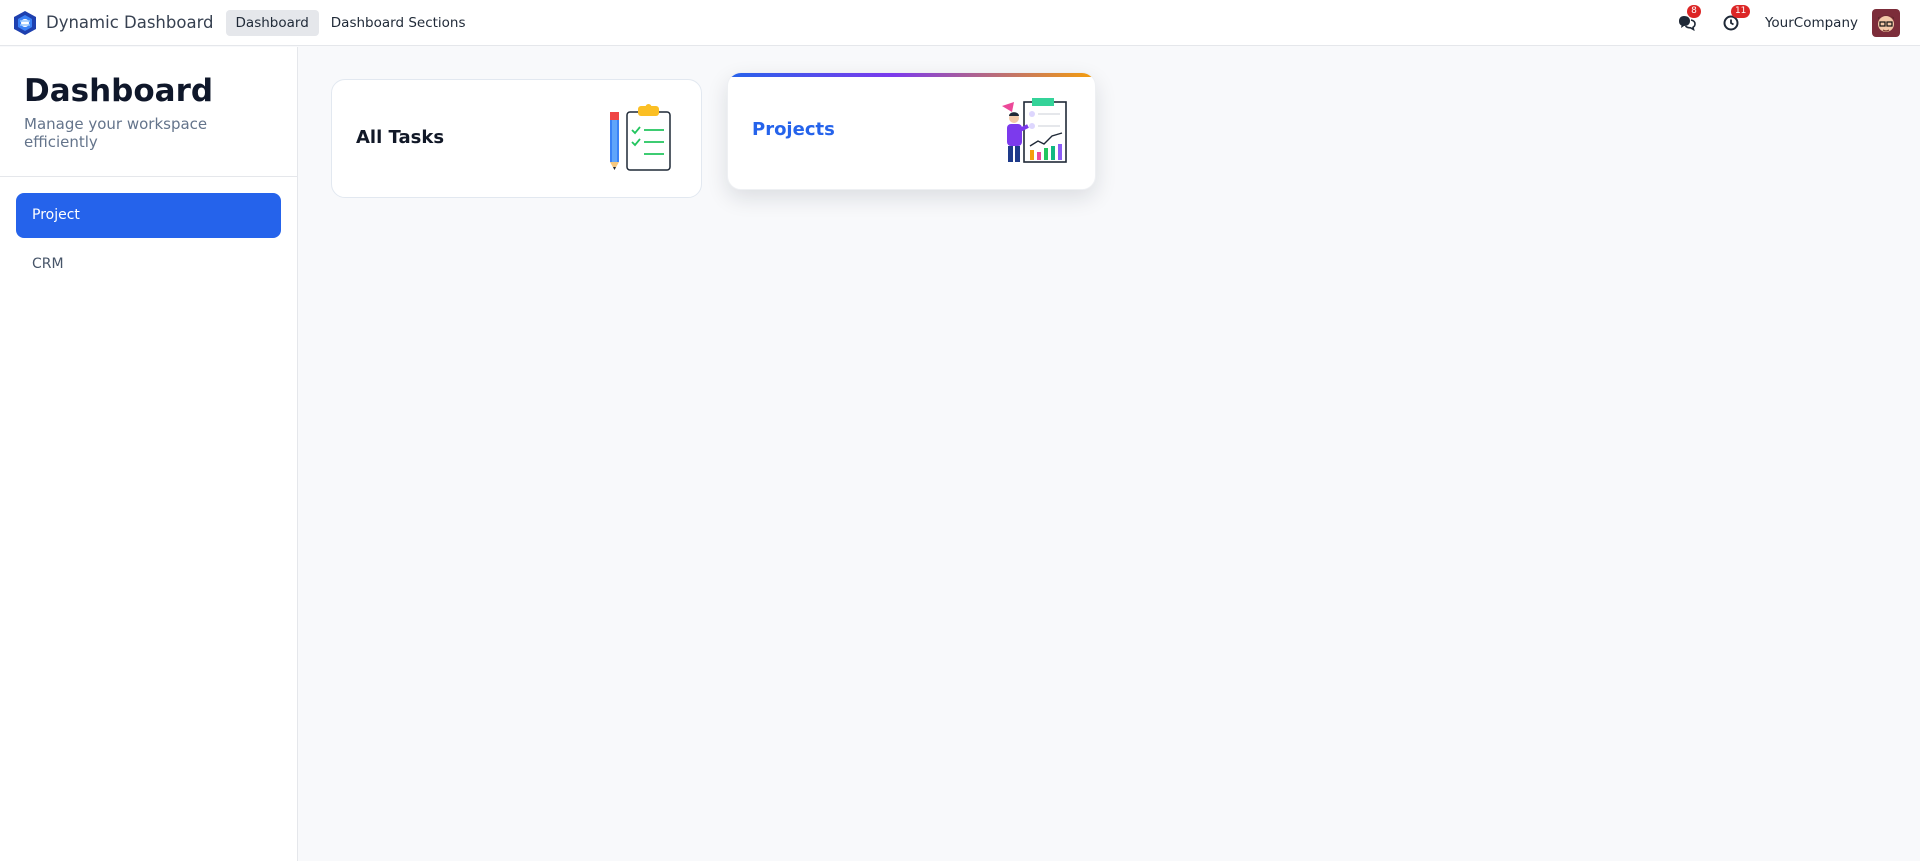 The width and height of the screenshot is (1920, 861). Describe the element at coordinates (148, 215) in the screenshot. I see `sidebar-item-project: Project` at that location.